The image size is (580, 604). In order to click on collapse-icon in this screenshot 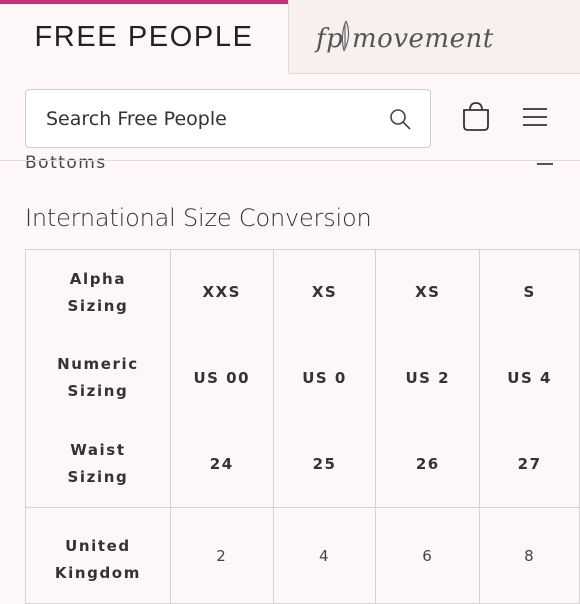, I will do `click(545, 164)`.